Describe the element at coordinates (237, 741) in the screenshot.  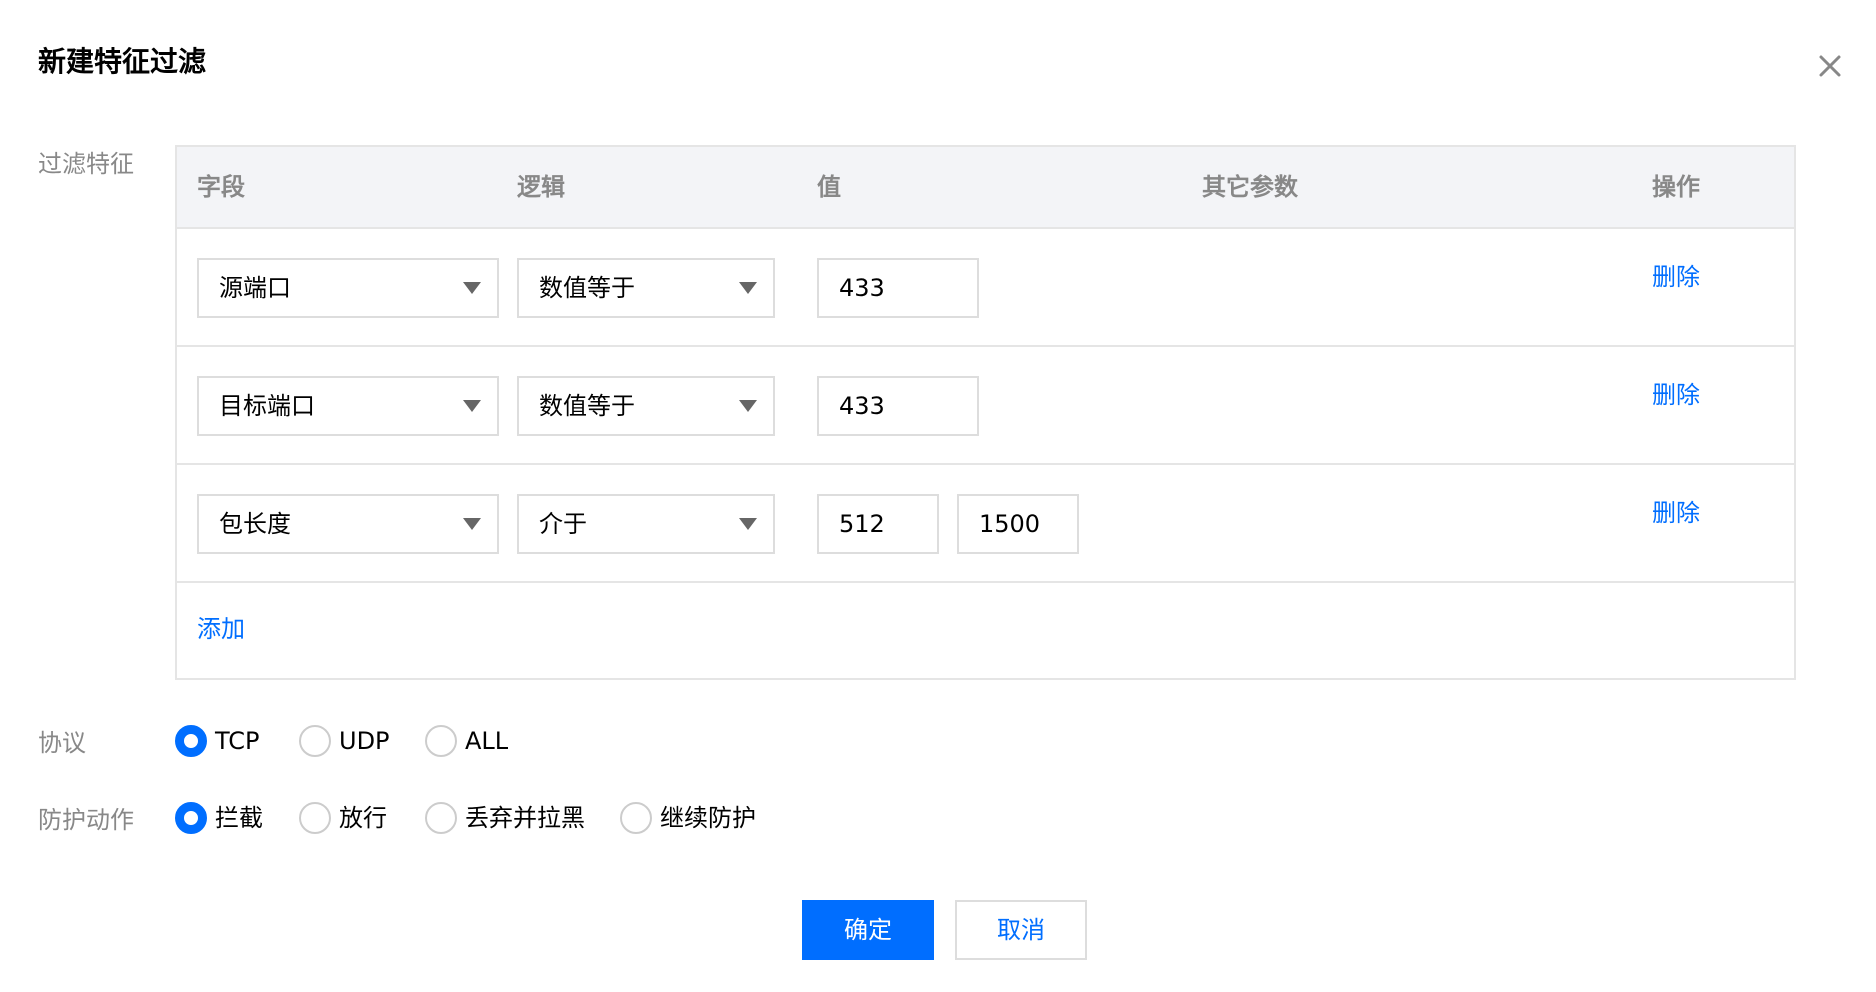
I see `protocol-option-label: TCP` at that location.